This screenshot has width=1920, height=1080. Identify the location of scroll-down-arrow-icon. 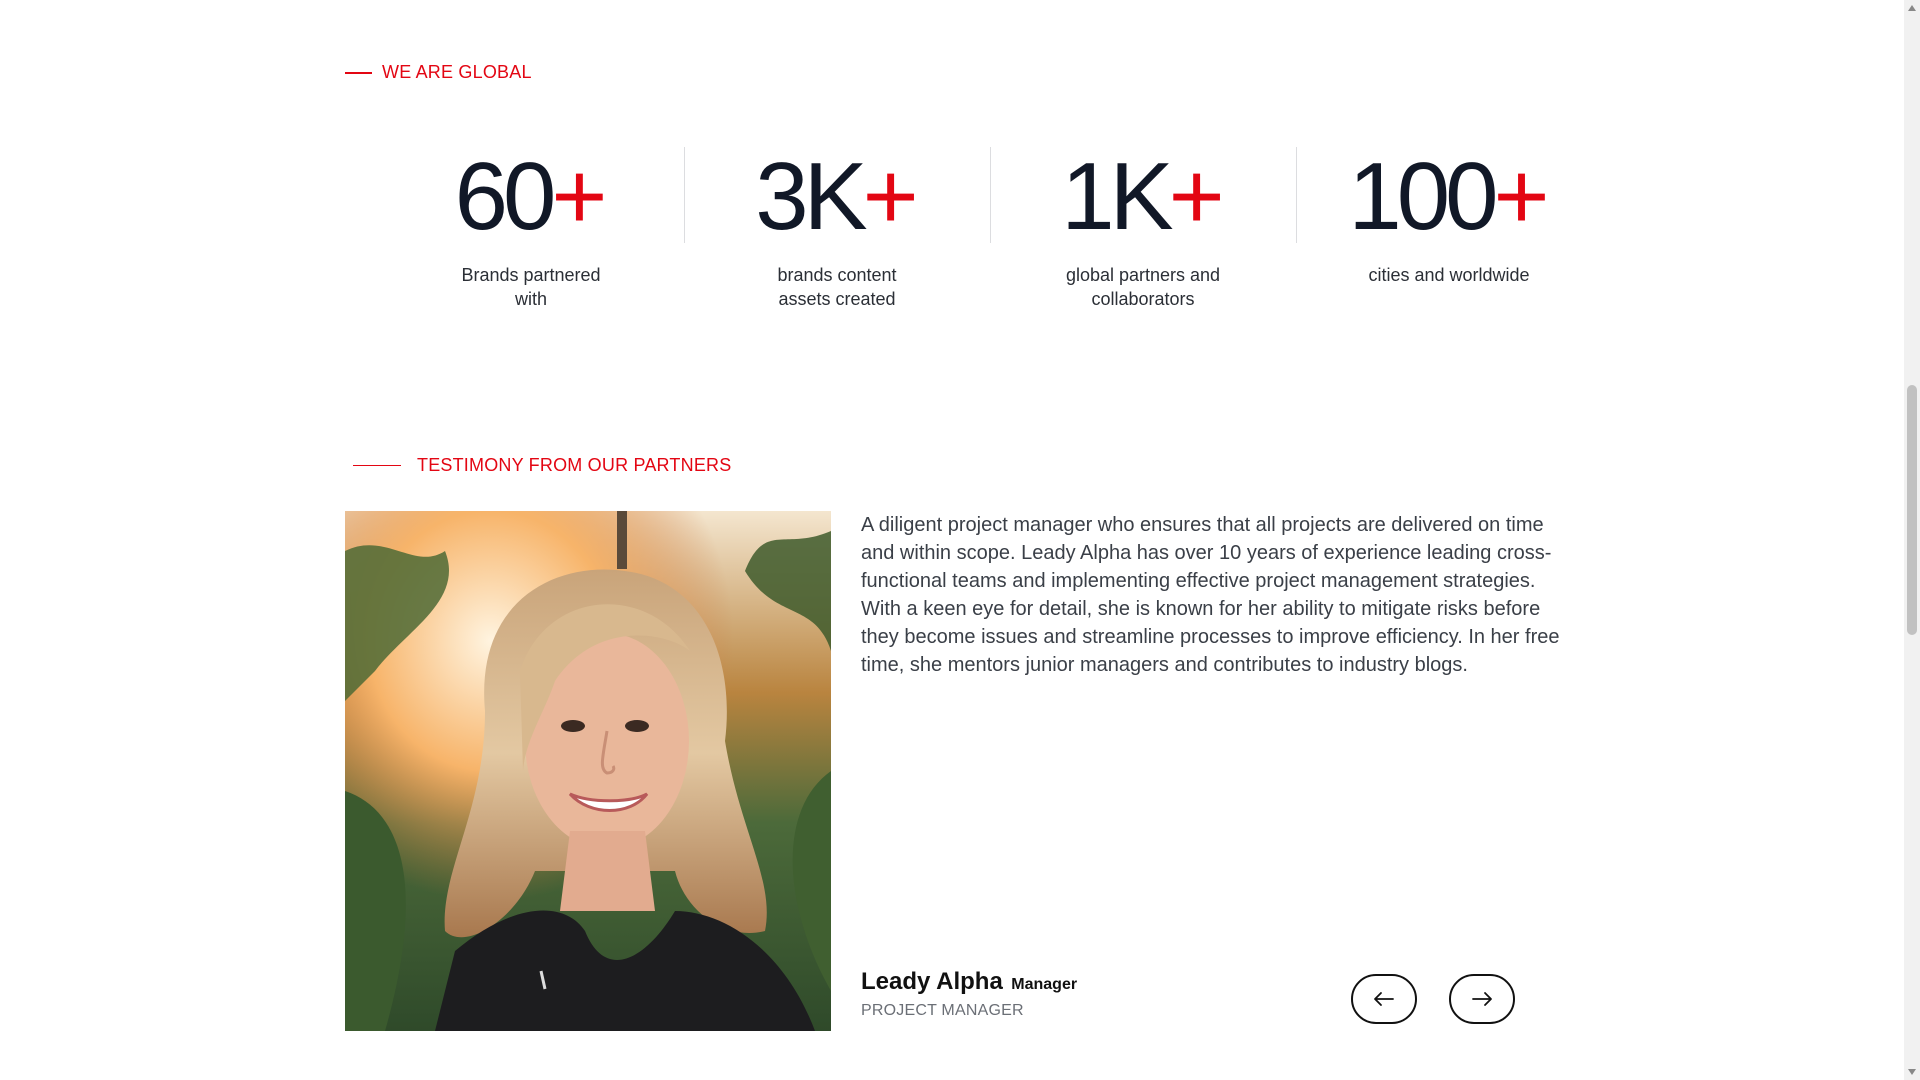
(1912, 1072).